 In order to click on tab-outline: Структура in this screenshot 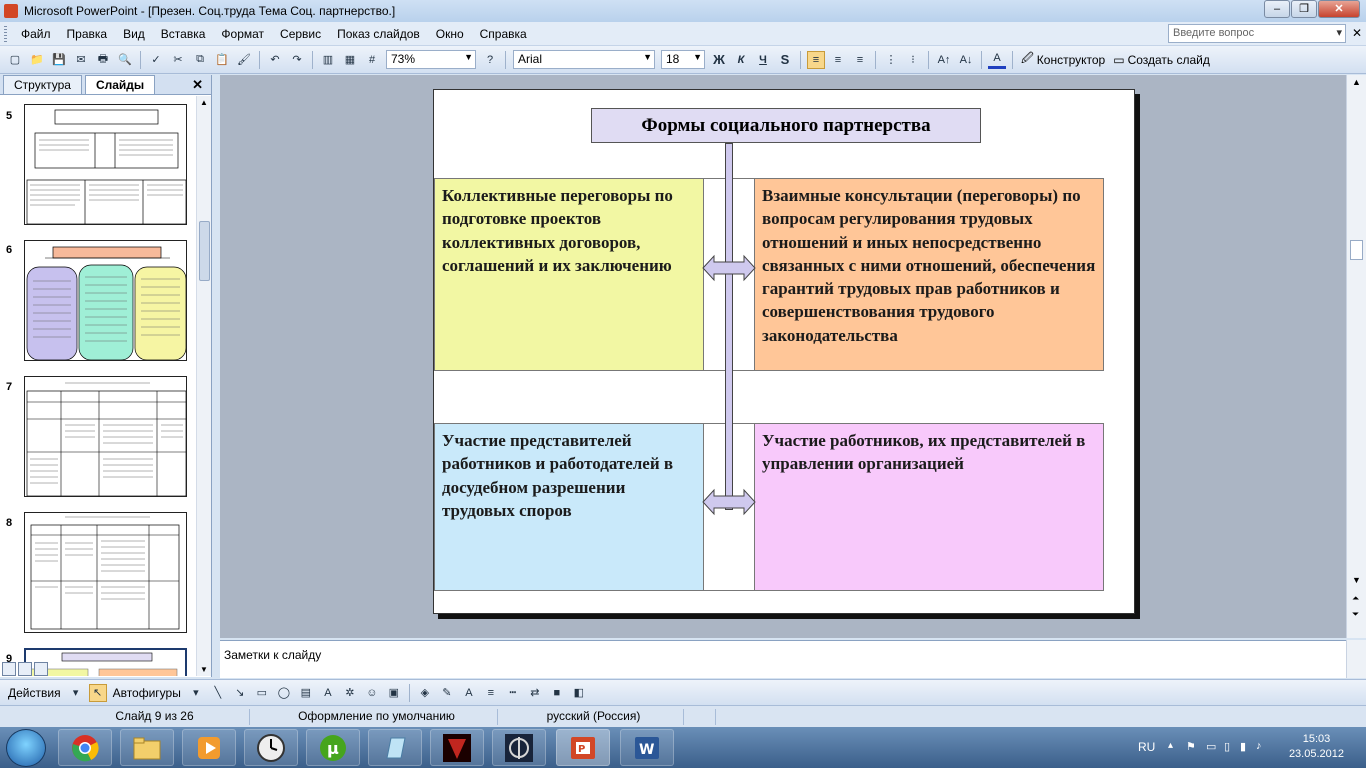, I will do `click(42, 84)`.